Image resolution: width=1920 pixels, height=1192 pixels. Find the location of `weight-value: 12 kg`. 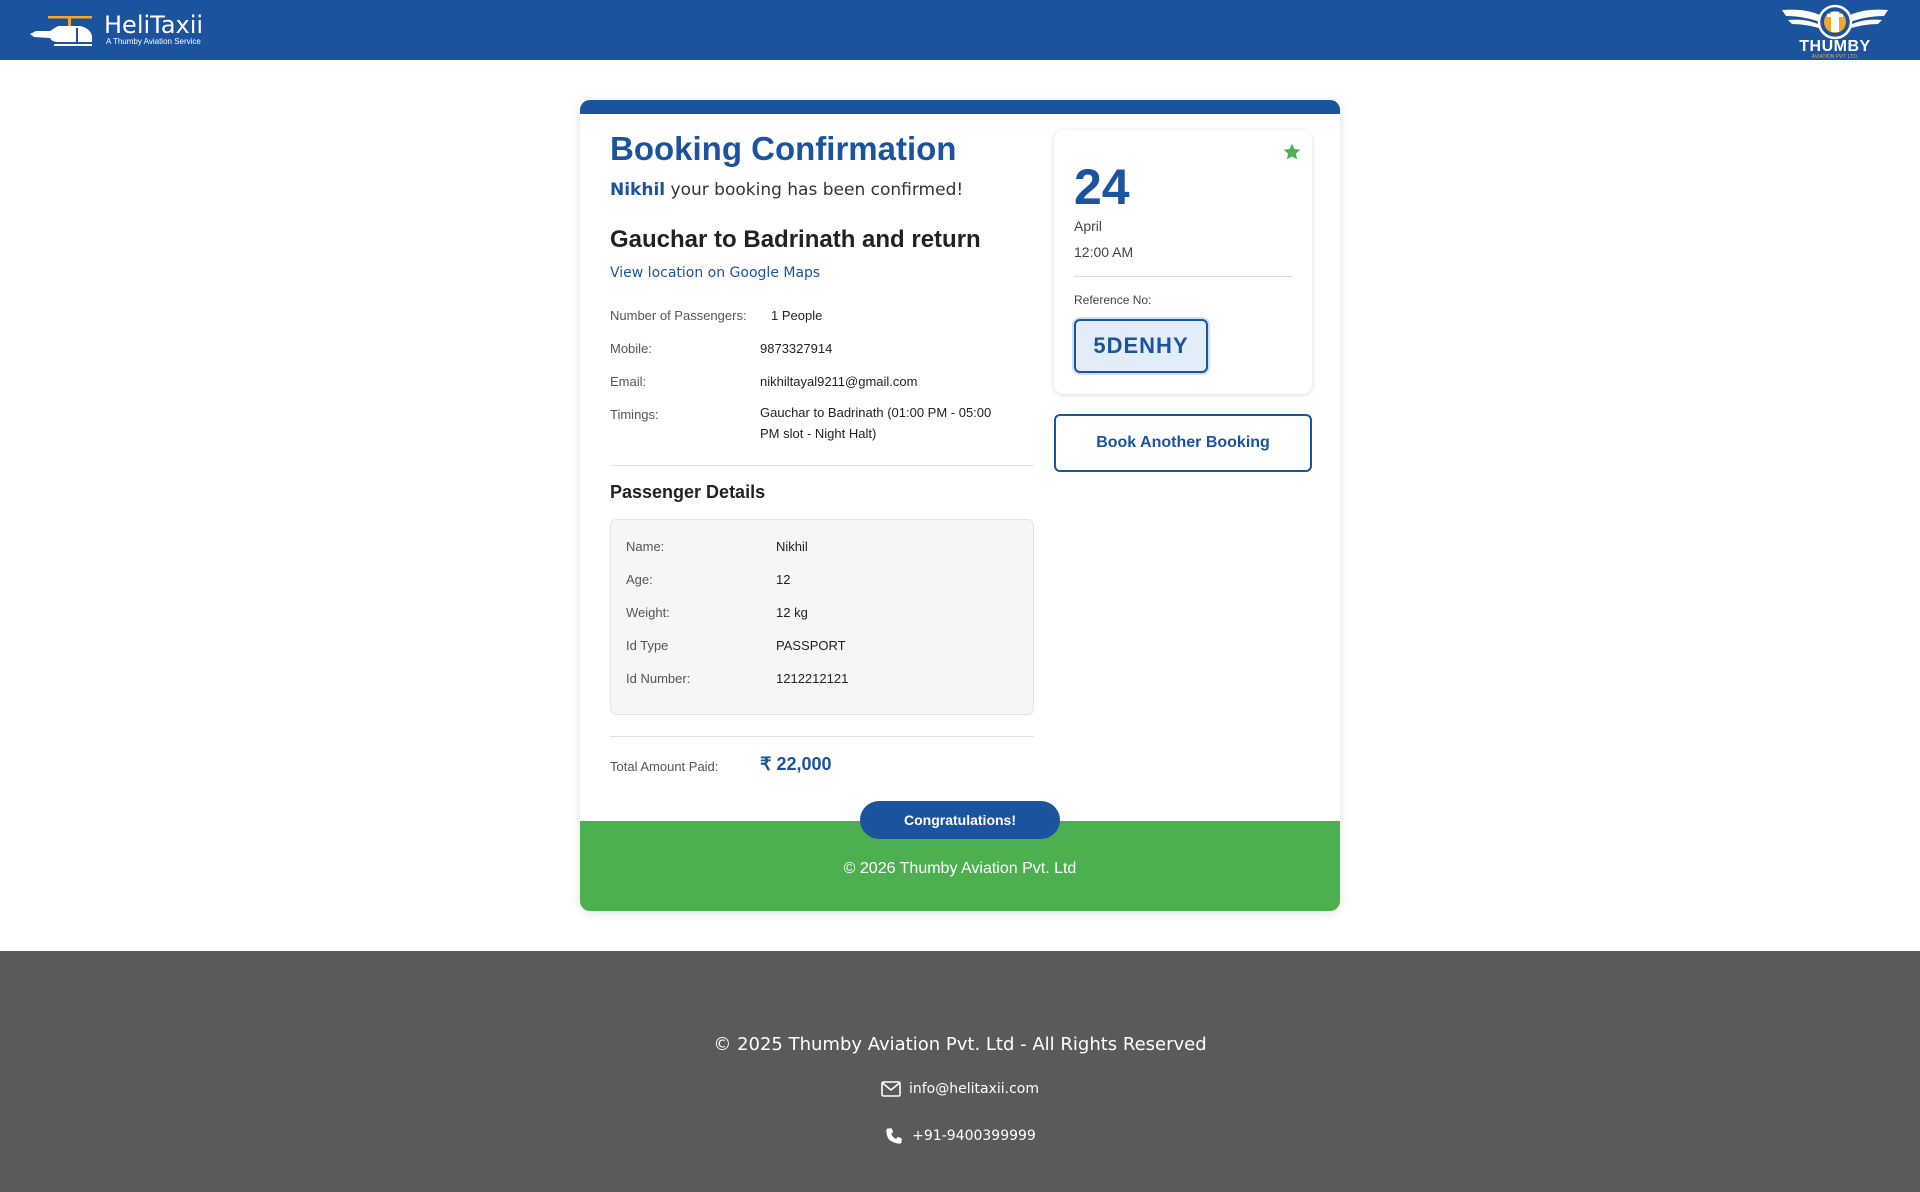

weight-value: 12 kg is located at coordinates (792, 612).